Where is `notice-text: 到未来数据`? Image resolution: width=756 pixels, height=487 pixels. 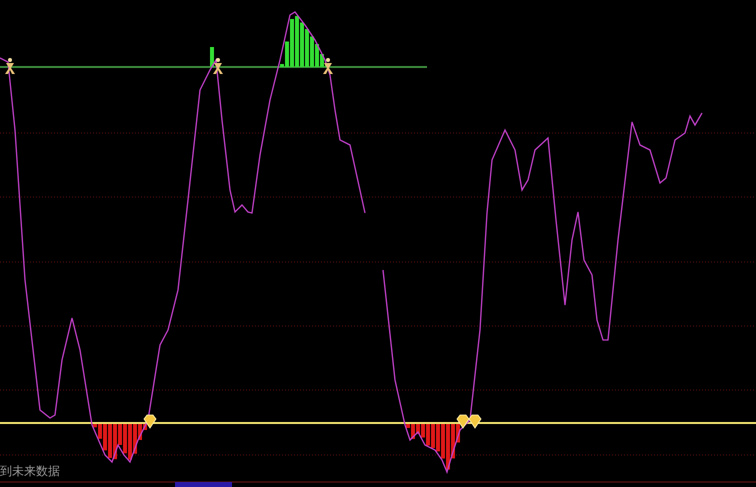
notice-text: 到未来数据 is located at coordinates (30, 471).